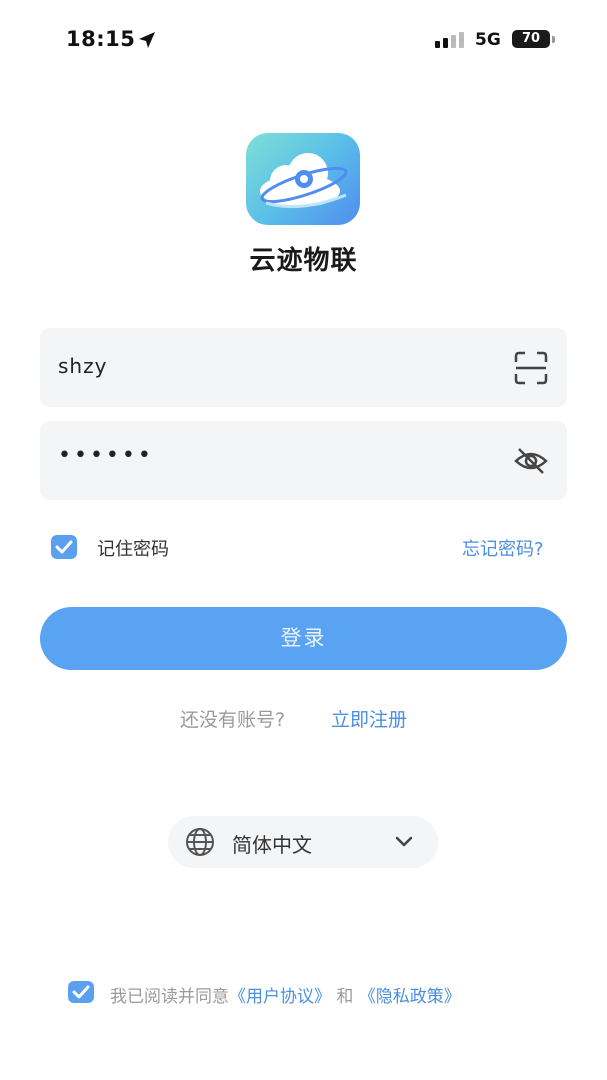  What do you see at coordinates (133, 548) in the screenshot?
I see `remember-password-label: 记住密码` at bounding box center [133, 548].